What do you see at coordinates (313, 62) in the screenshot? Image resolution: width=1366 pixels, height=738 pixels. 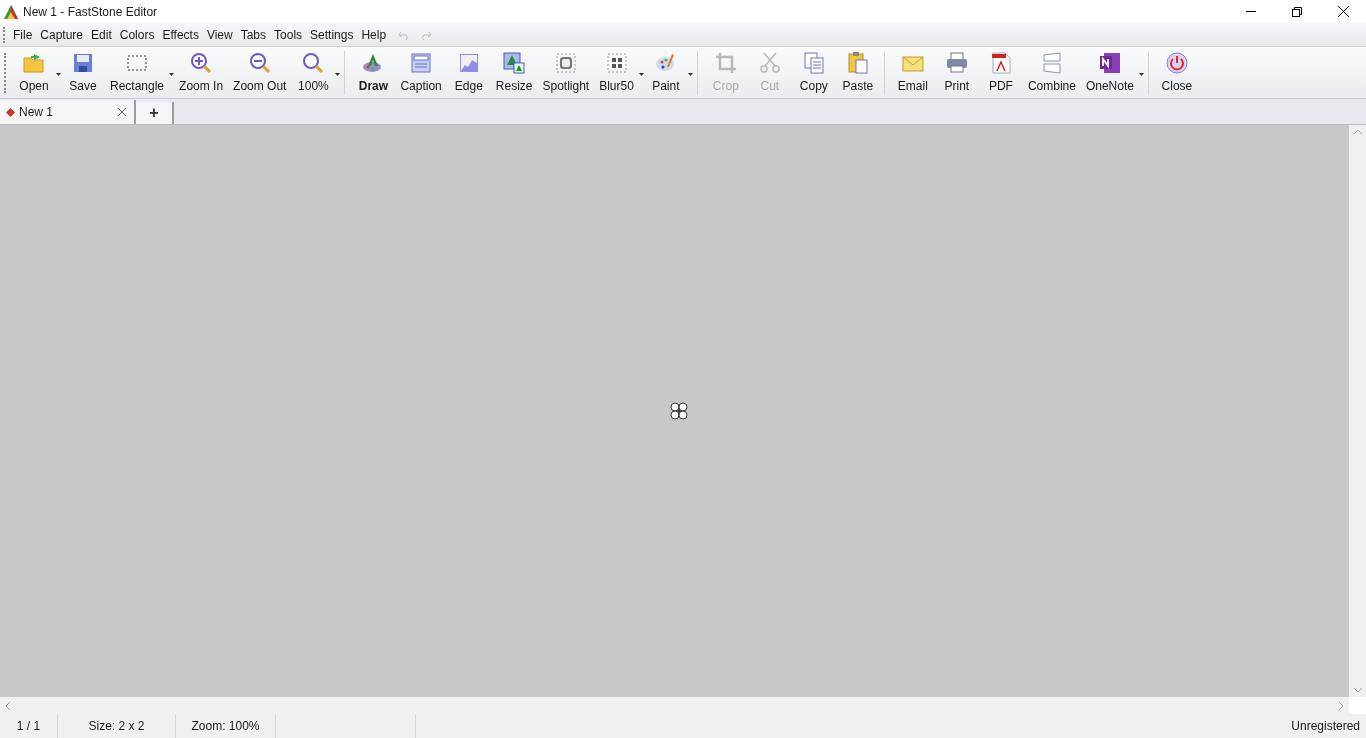 I see `magnifier-icon` at bounding box center [313, 62].